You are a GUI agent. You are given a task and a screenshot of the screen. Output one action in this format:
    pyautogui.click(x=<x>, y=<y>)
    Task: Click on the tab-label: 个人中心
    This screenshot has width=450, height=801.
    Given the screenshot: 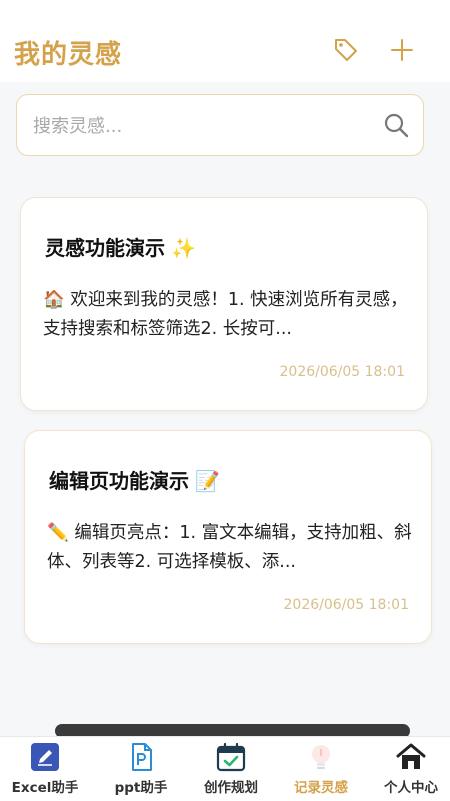 What is the action you would take?
    pyautogui.click(x=411, y=788)
    